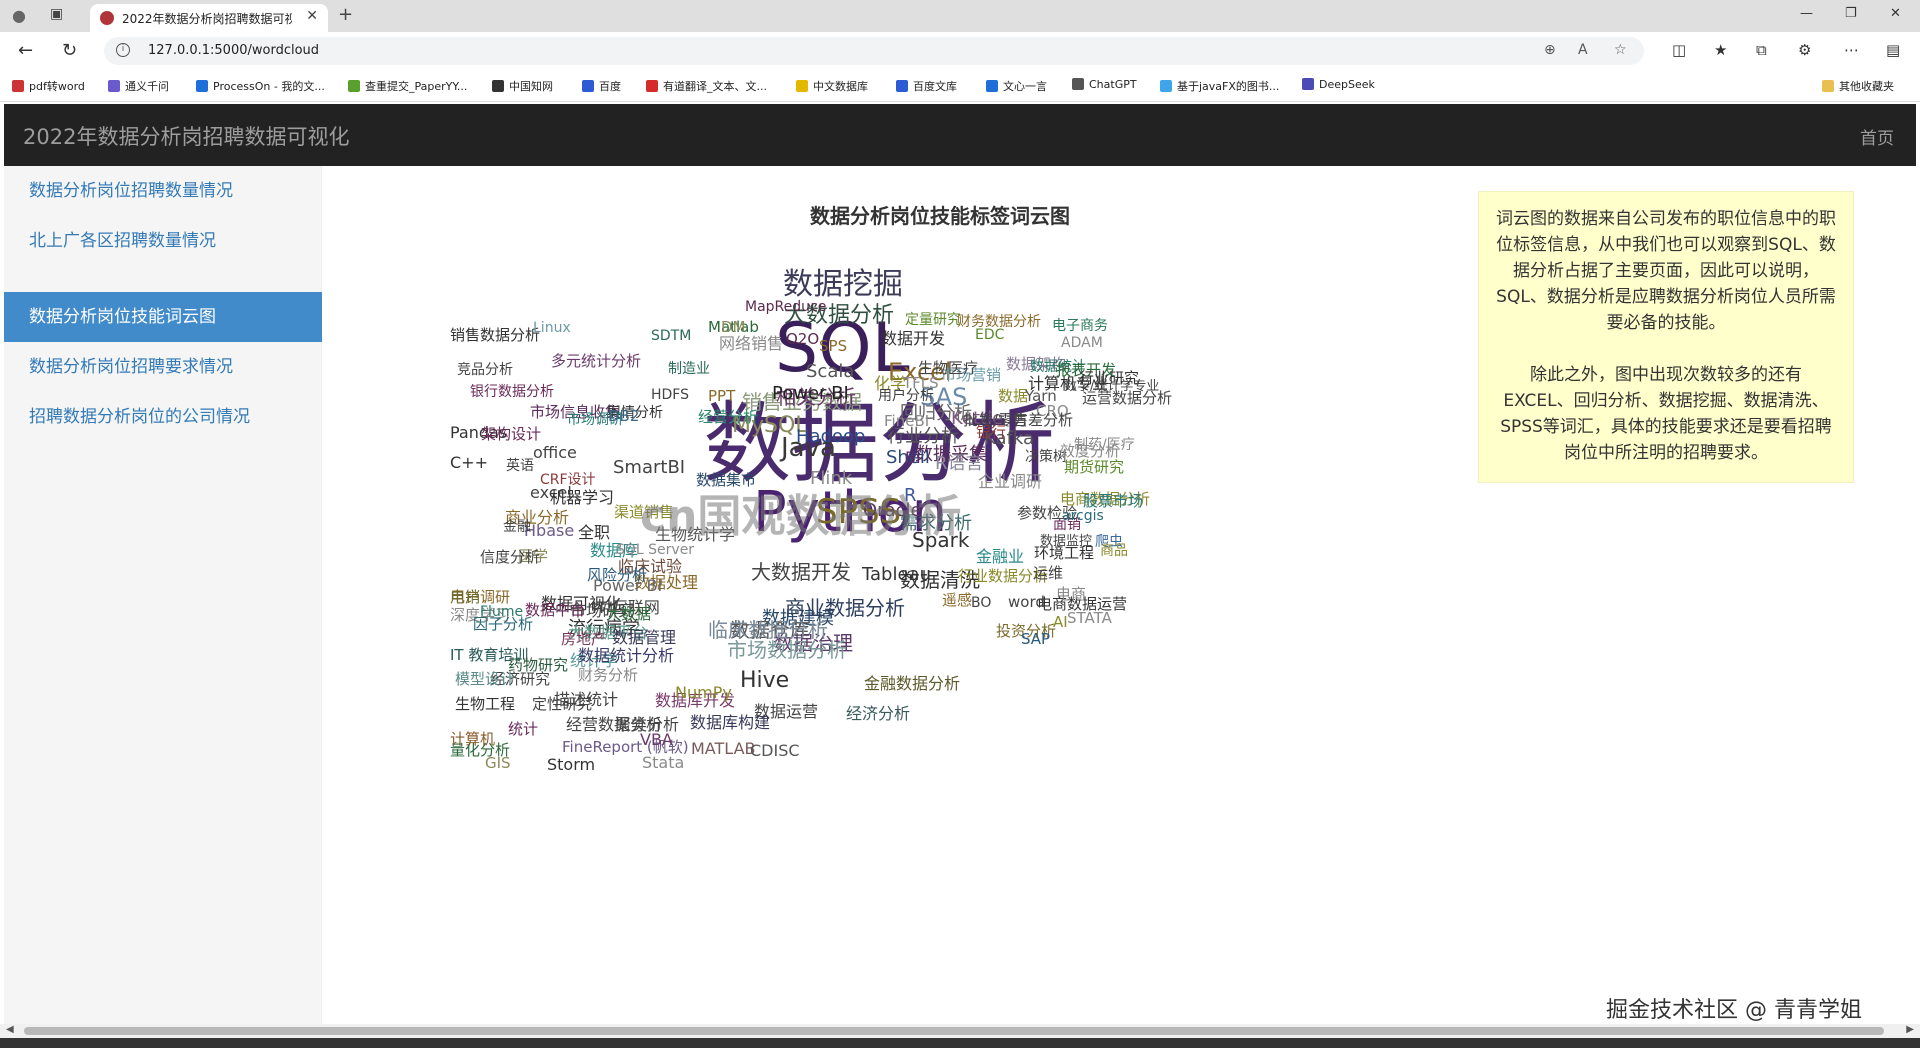 The height and width of the screenshot is (1048, 1920). I want to click on more-menu-icon: ⋯, so click(1851, 50).